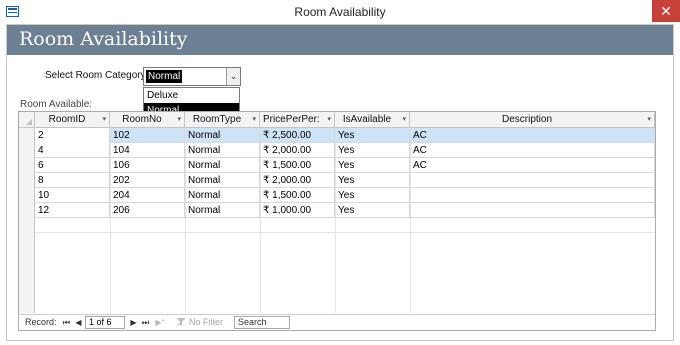 Image resolution: width=680 pixels, height=345 pixels. Describe the element at coordinates (164, 76) in the screenshot. I see `category-combobox-value: Normal` at that location.